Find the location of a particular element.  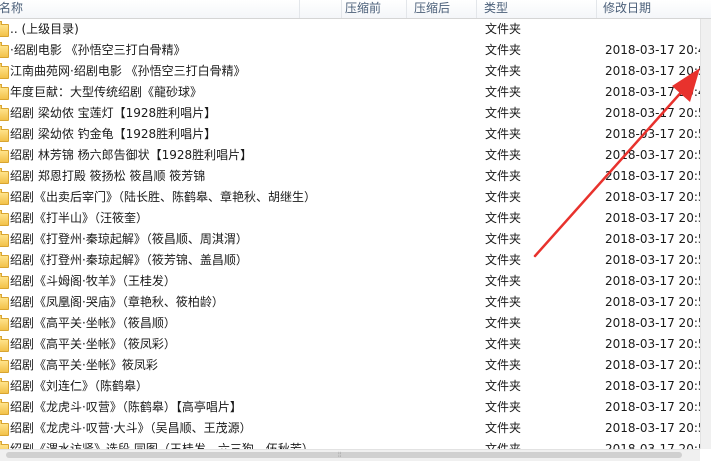

list-item: 绍剧《打登州·秦琼起解》（筱昌顺、周淇渭） 文件夹 2018-03-17 20:56 is located at coordinates (350, 239).